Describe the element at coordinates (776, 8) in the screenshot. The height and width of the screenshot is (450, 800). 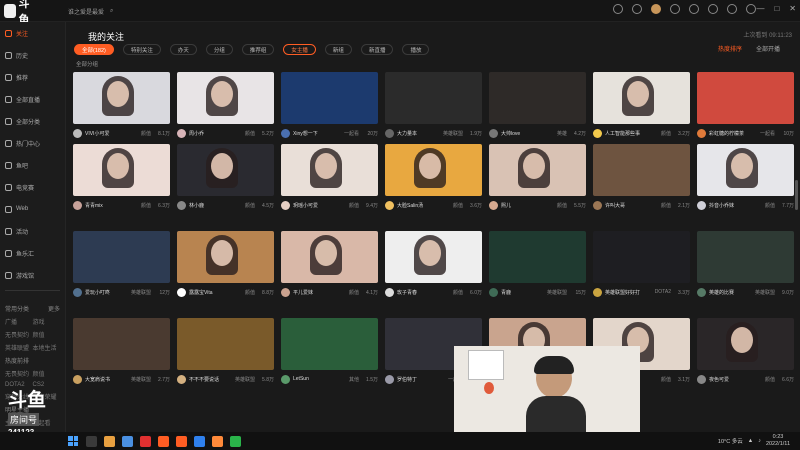
I see `maximize-icon: □` at that location.